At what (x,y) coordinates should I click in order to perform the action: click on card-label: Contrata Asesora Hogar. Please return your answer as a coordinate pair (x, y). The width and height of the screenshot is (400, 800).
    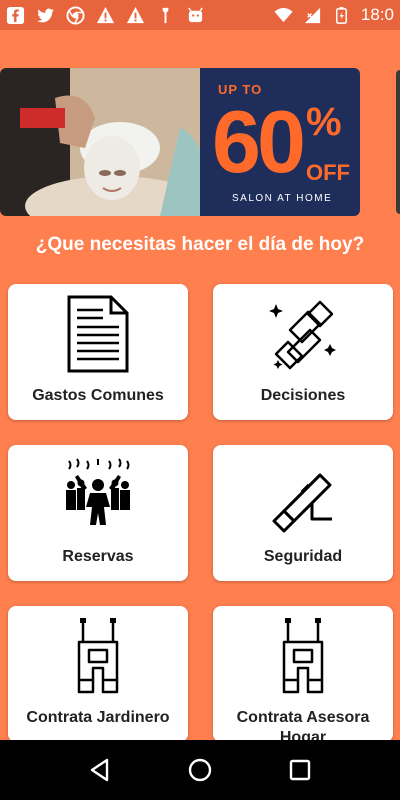
    Looking at the image, I should click on (303, 724).